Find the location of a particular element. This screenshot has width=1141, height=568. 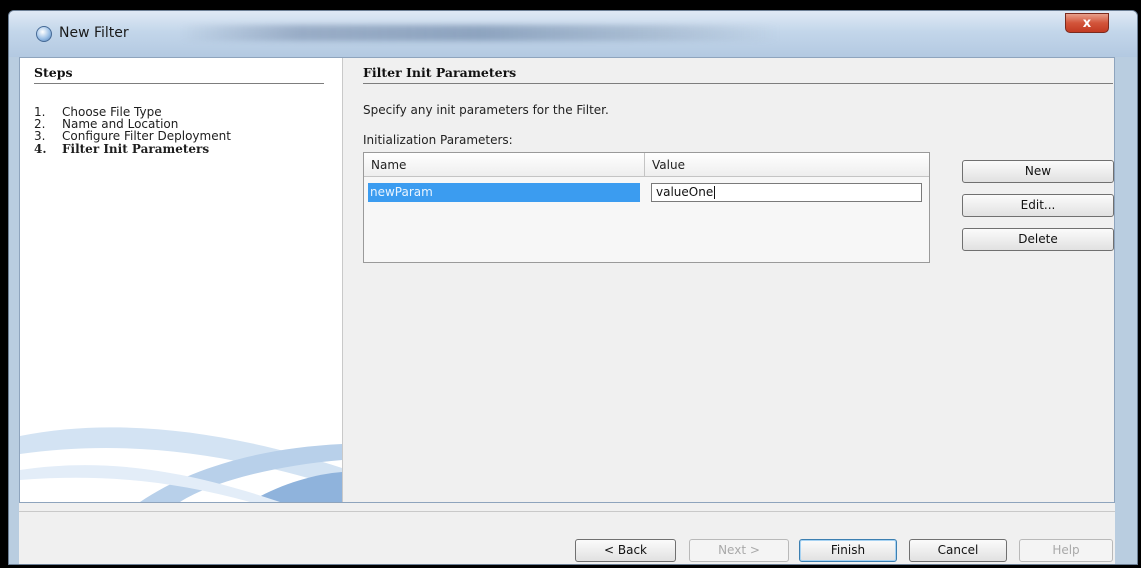

param-name-cell: newParam is located at coordinates (504, 192).